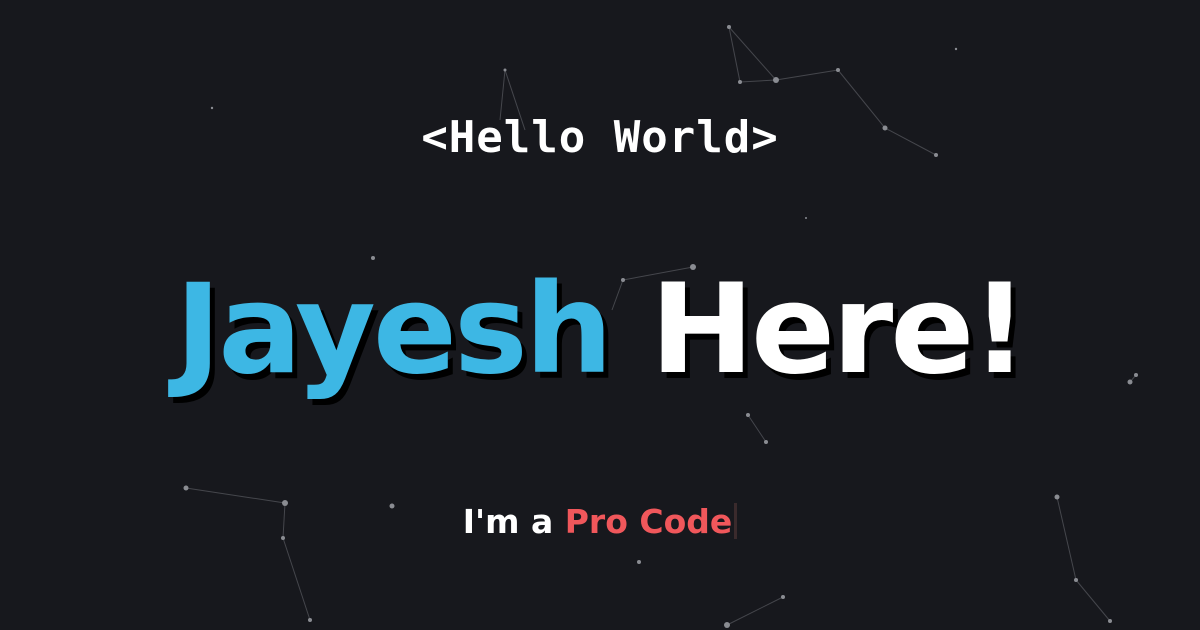  What do you see at coordinates (394, 330) in the screenshot?
I see `hero-name: Jayesh` at bounding box center [394, 330].